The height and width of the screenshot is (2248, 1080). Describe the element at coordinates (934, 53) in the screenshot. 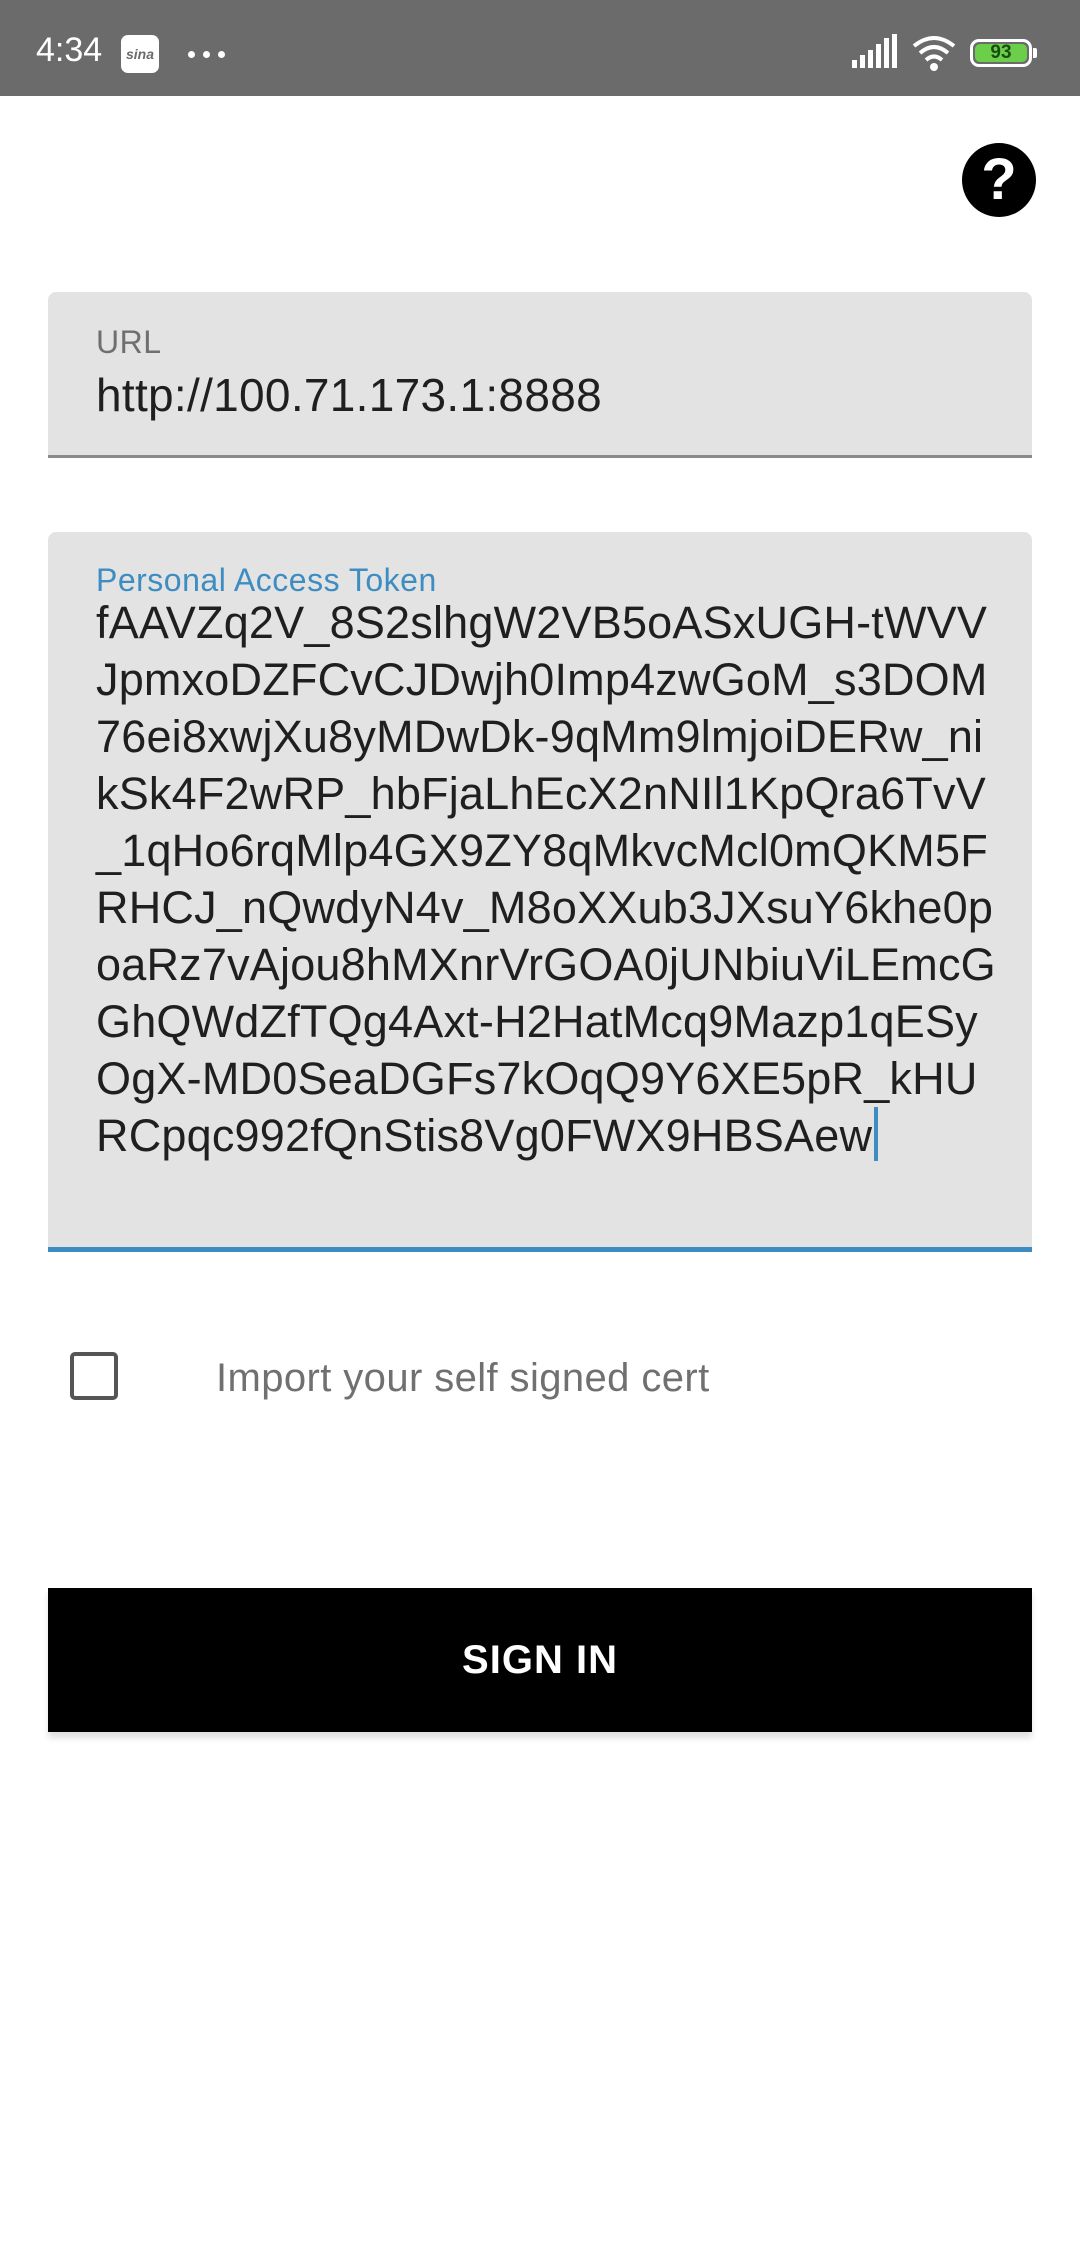

I see `wifi-icon` at that location.